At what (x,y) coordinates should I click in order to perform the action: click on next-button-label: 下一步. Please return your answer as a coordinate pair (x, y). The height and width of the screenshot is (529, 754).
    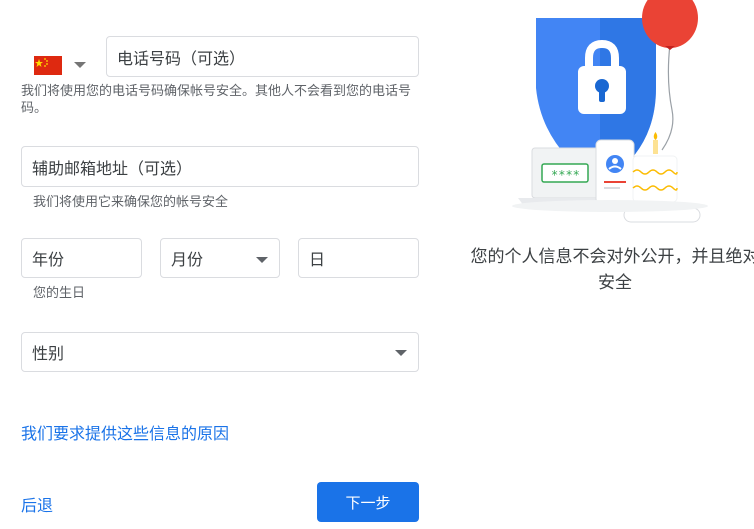
    Looking at the image, I should click on (368, 502).